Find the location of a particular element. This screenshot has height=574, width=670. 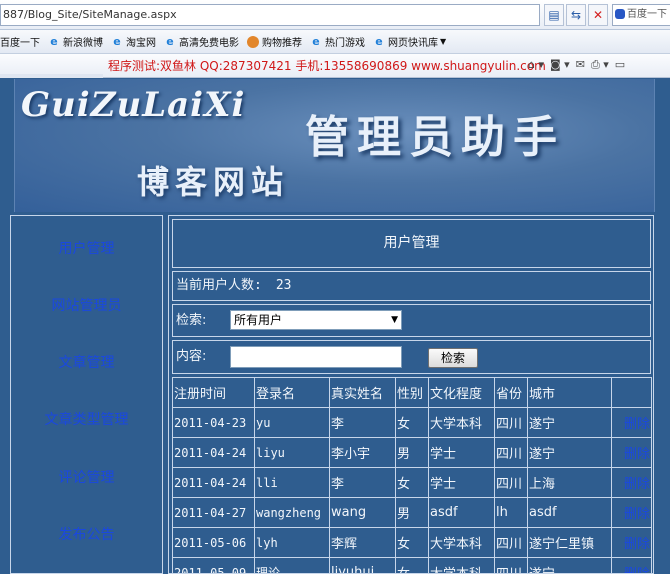

table-cell: 男 is located at coordinates (412, 512).